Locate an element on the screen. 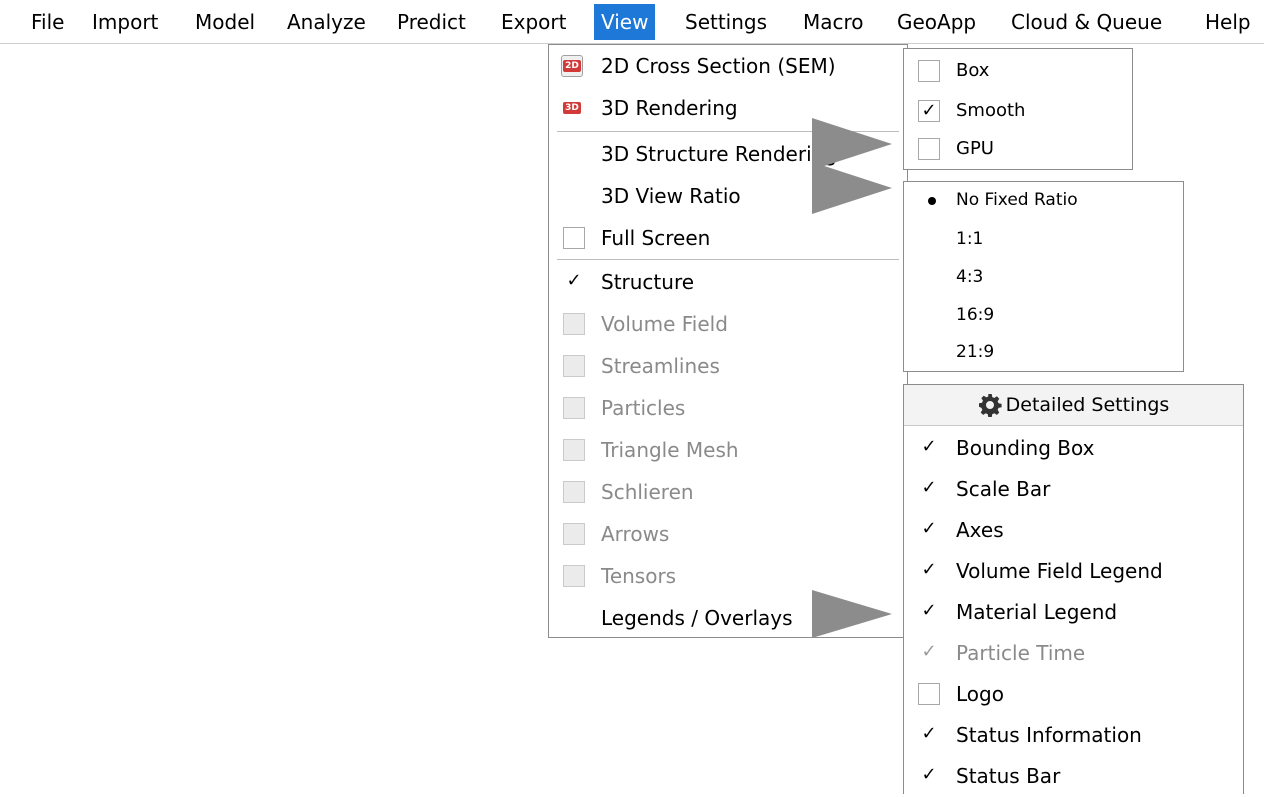 This screenshot has width=1264, height=797. menu-item-schlieren: Schlieren is located at coordinates (728, 492).